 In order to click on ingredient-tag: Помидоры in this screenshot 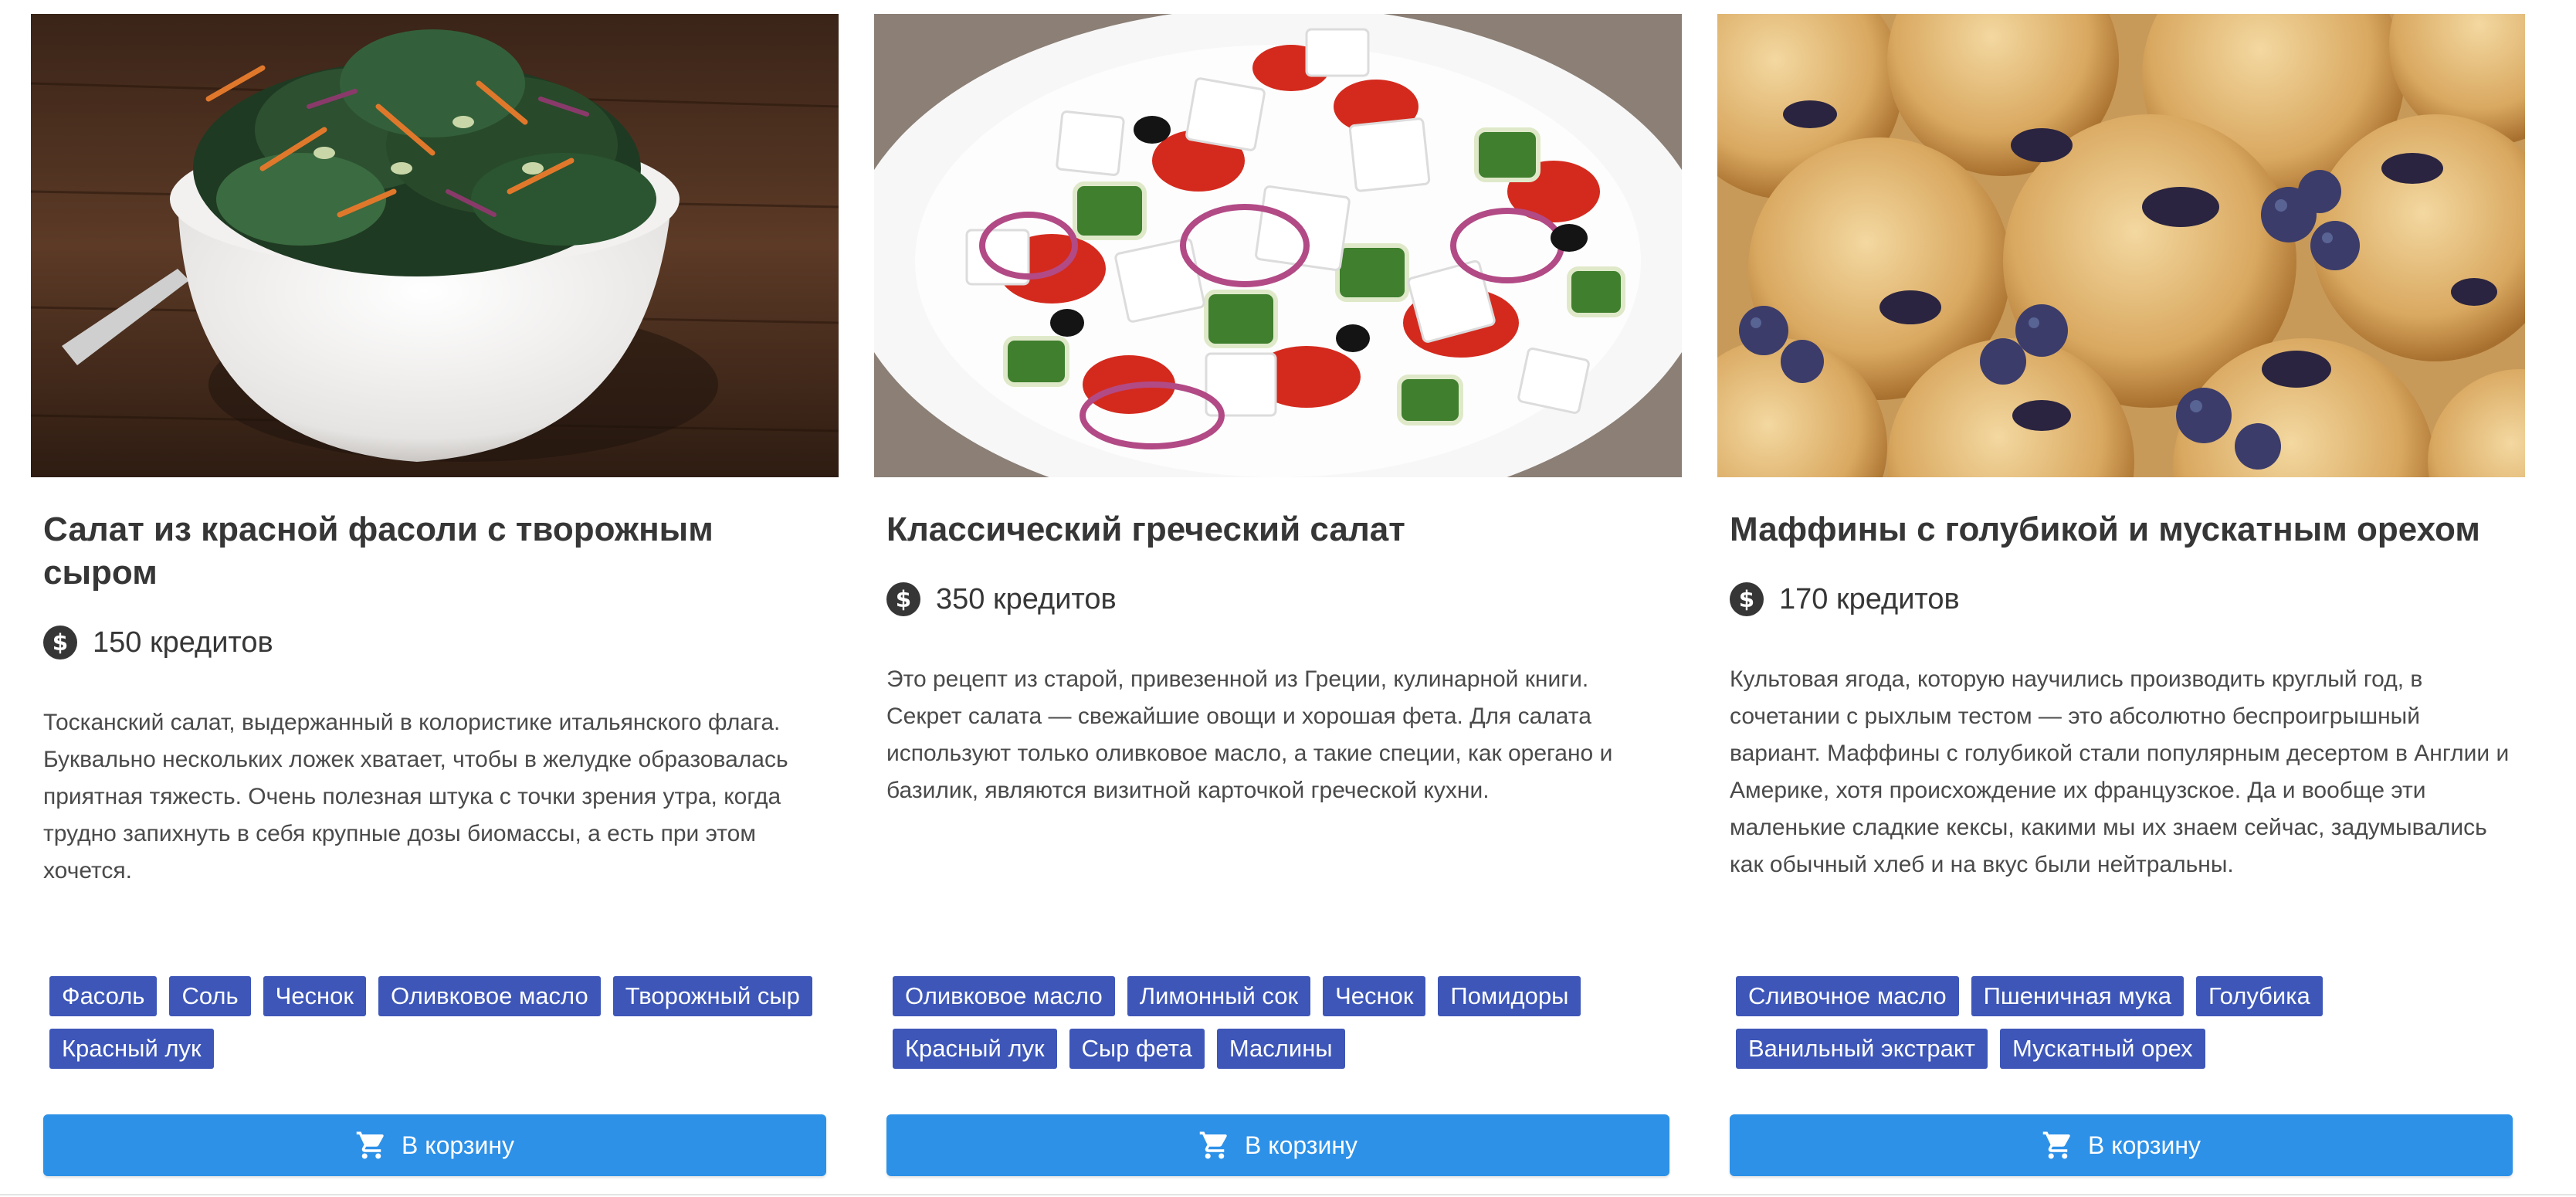, I will do `click(1509, 996)`.